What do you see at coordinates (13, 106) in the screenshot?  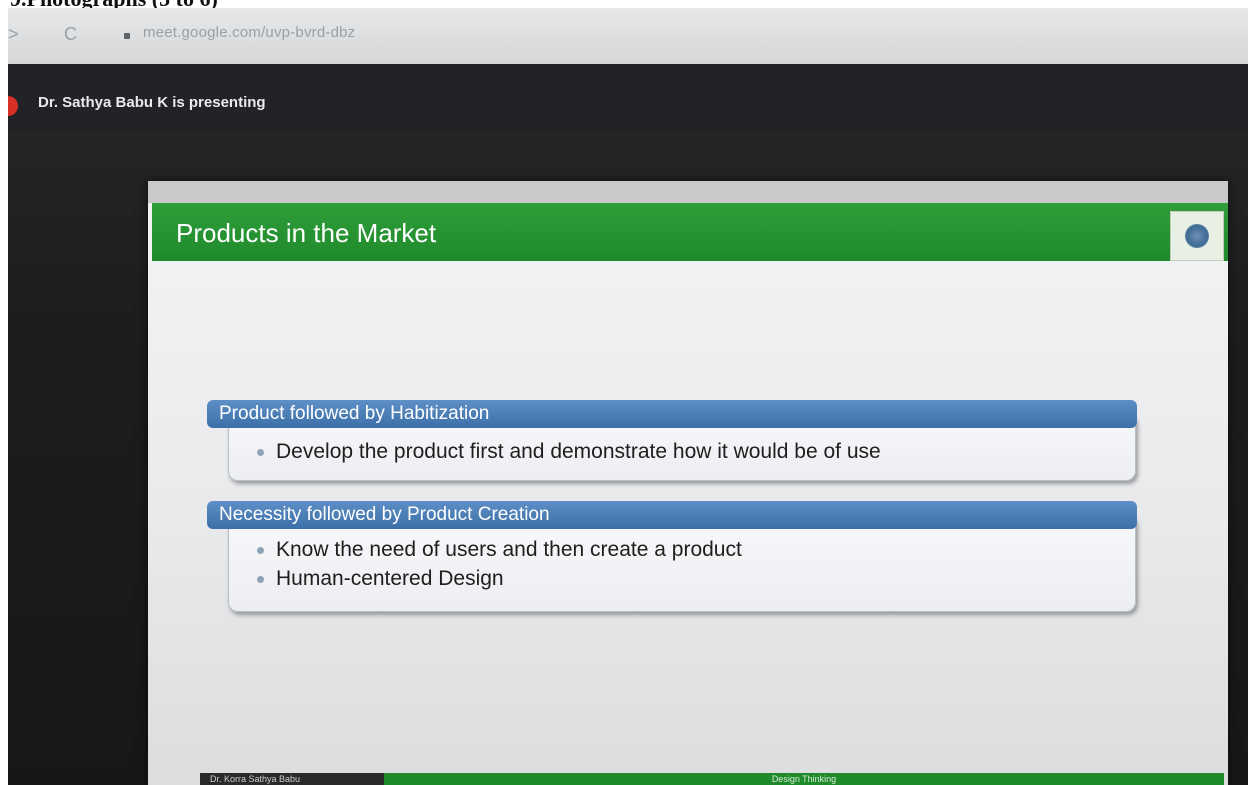 I see `presenting-indicator-icon` at bounding box center [13, 106].